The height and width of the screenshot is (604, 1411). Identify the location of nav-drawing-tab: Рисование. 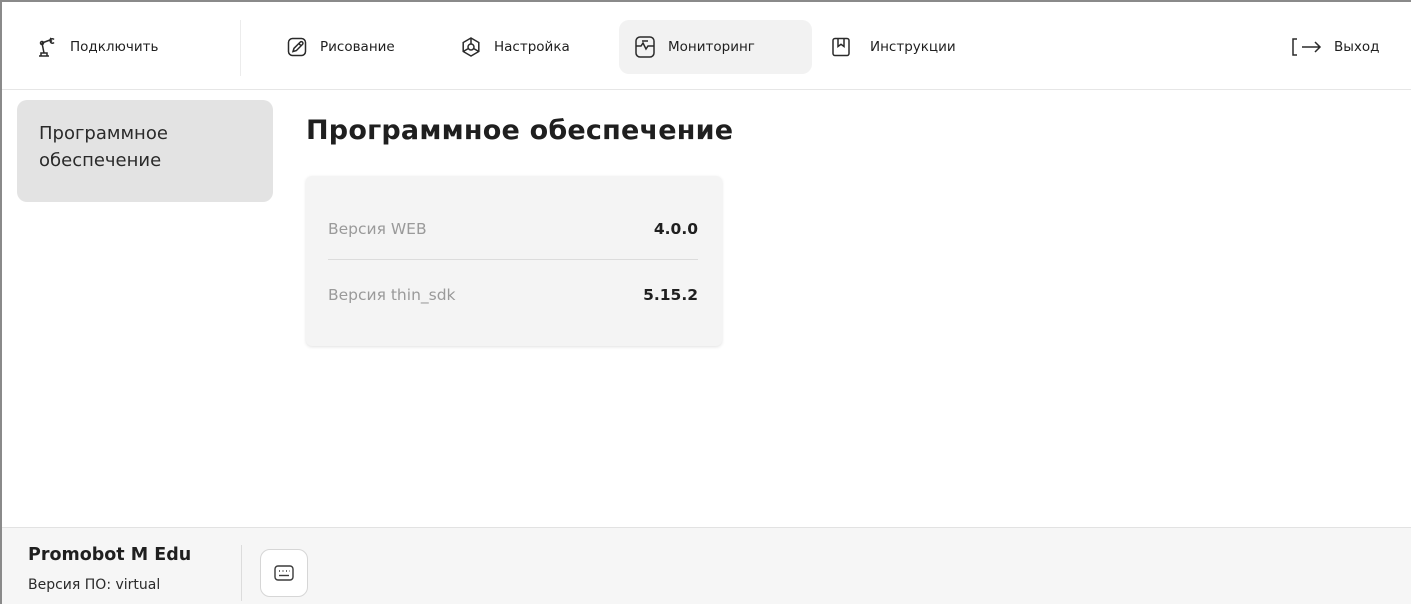
(339, 47).